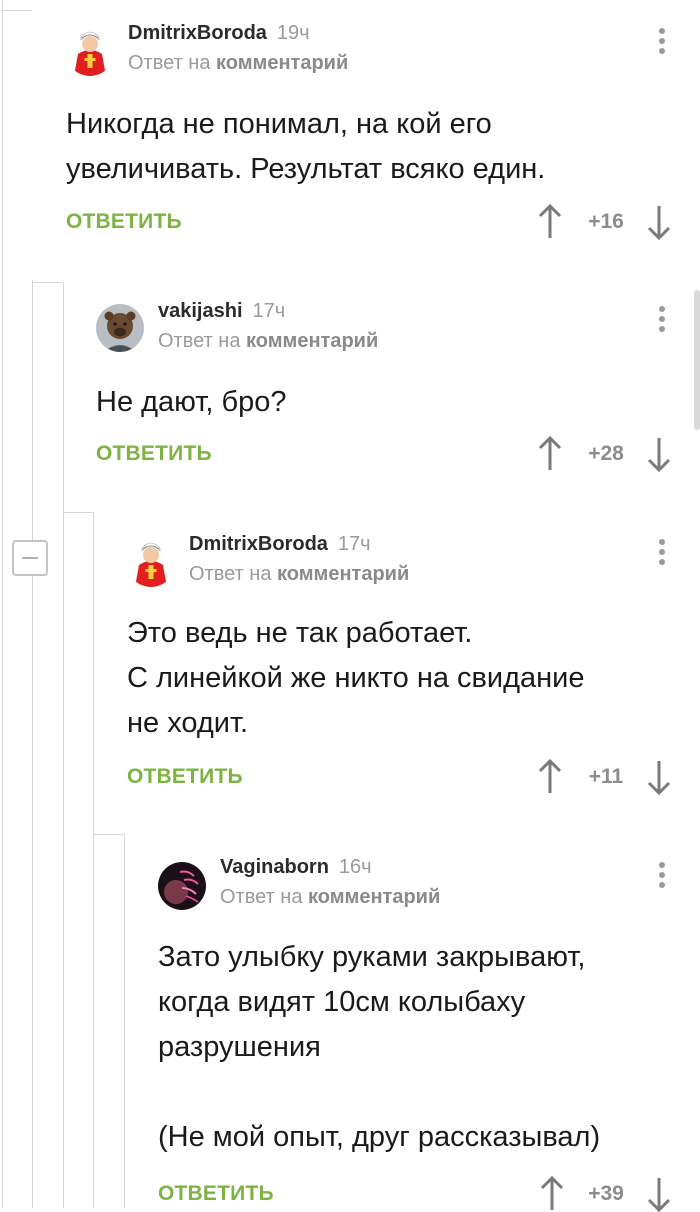 This screenshot has height=1212, width=700. I want to click on comment-score: +16, so click(606, 221).